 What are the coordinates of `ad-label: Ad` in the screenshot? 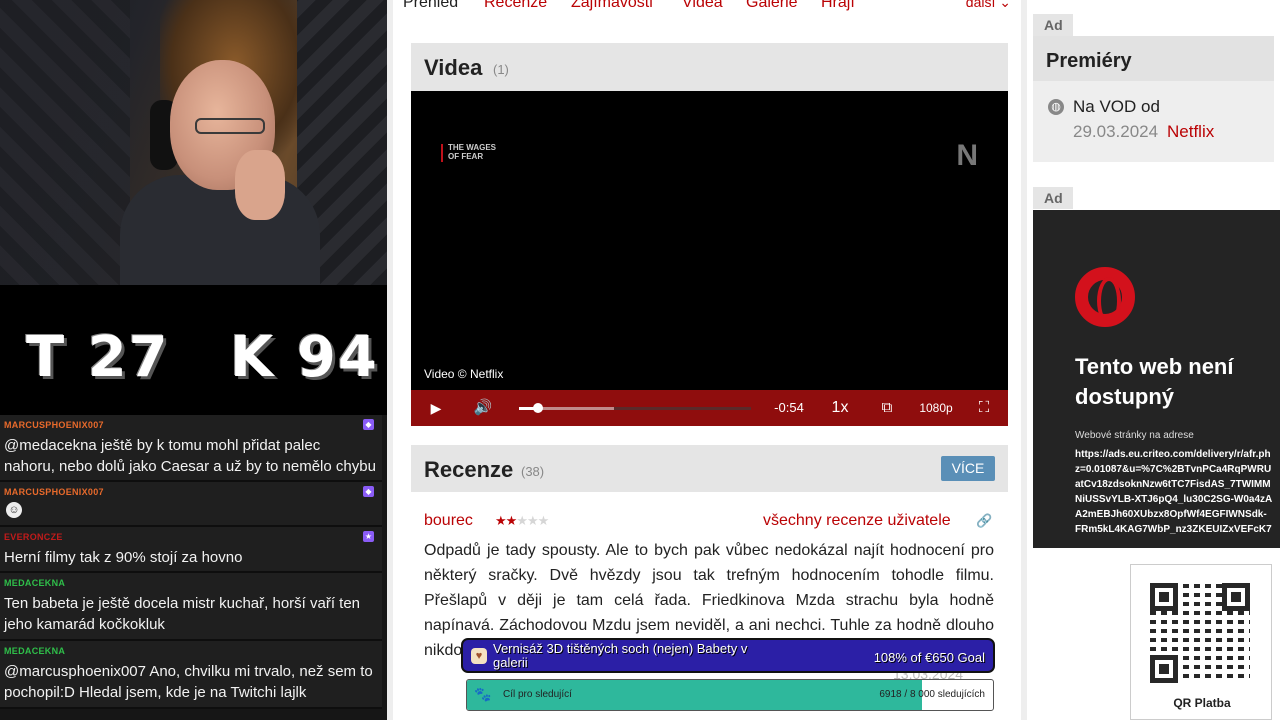 It's located at (1053, 25).